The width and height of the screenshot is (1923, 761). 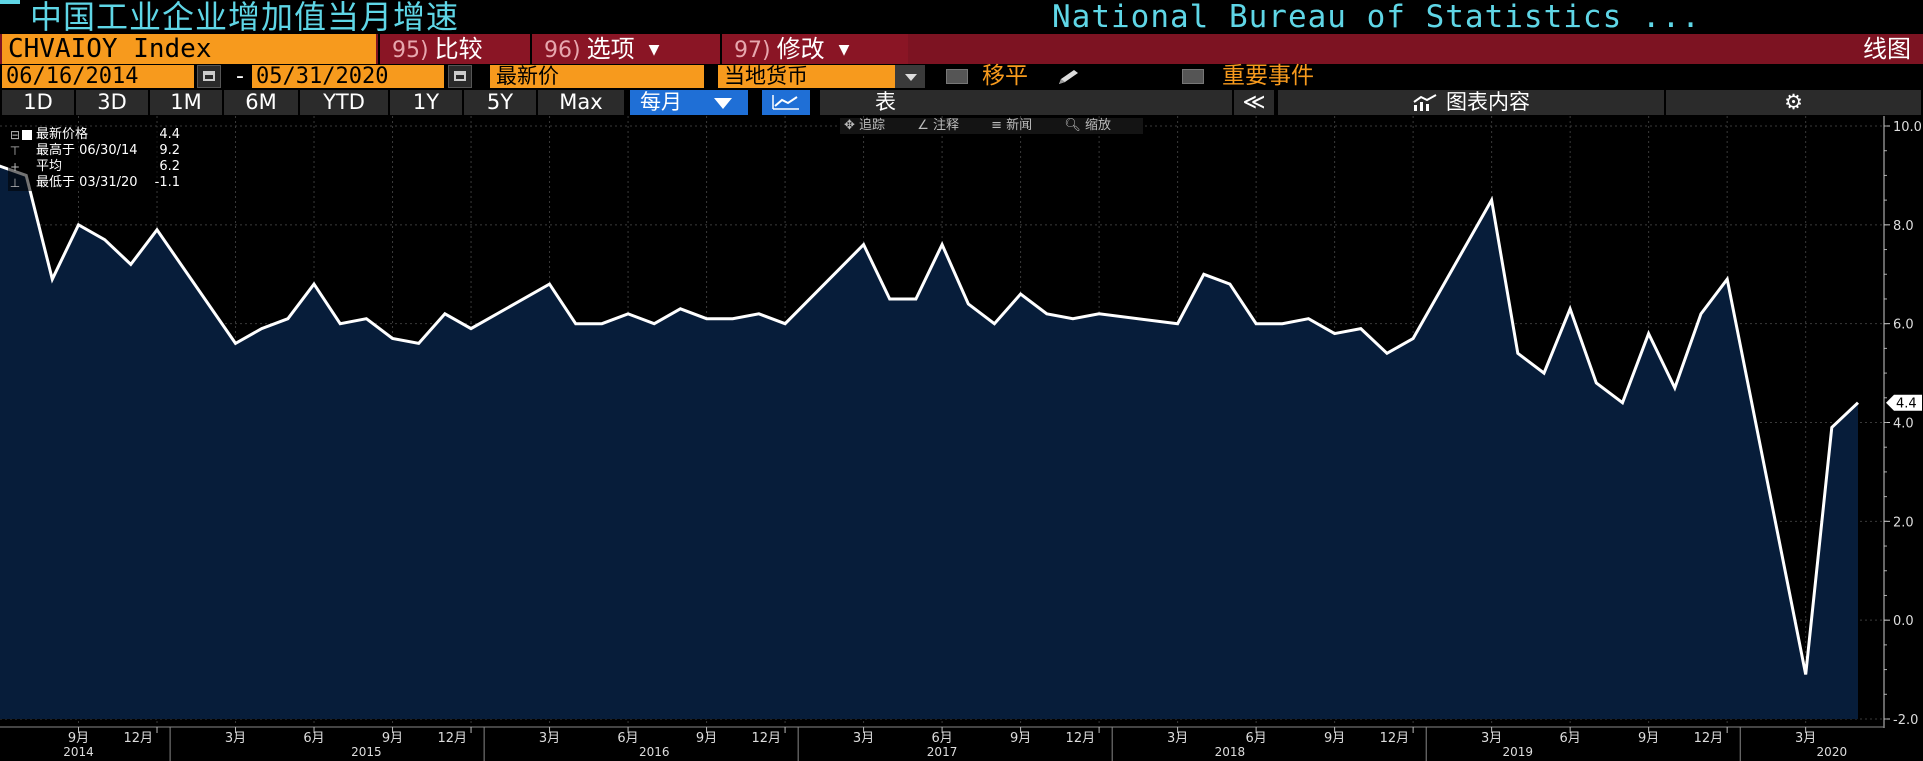 I want to click on y-tick-label: 2.0, so click(x=1903, y=522).